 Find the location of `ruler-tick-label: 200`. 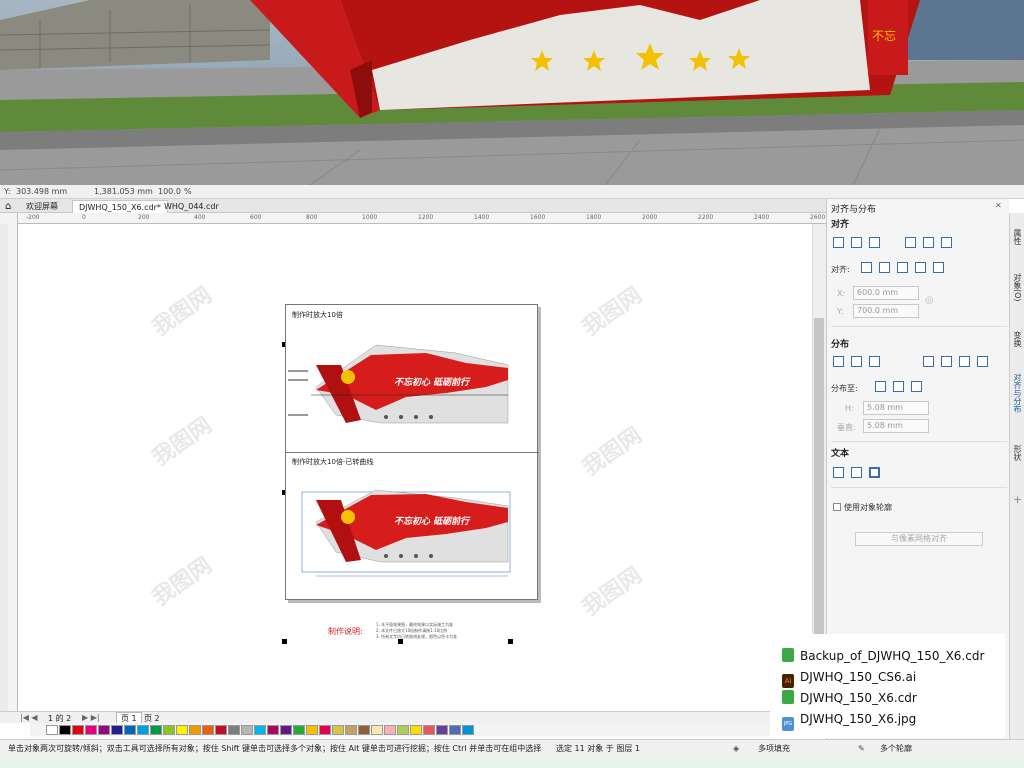

ruler-tick-label: 200 is located at coordinates (144, 217).